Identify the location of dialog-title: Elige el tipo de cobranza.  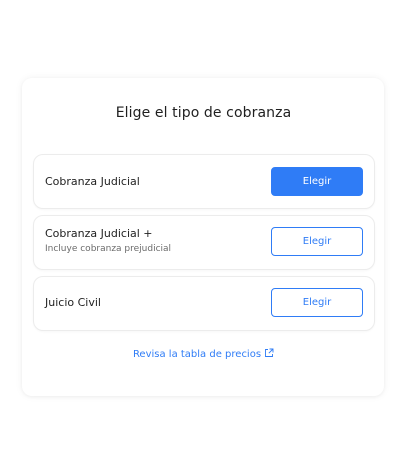
(203, 113).